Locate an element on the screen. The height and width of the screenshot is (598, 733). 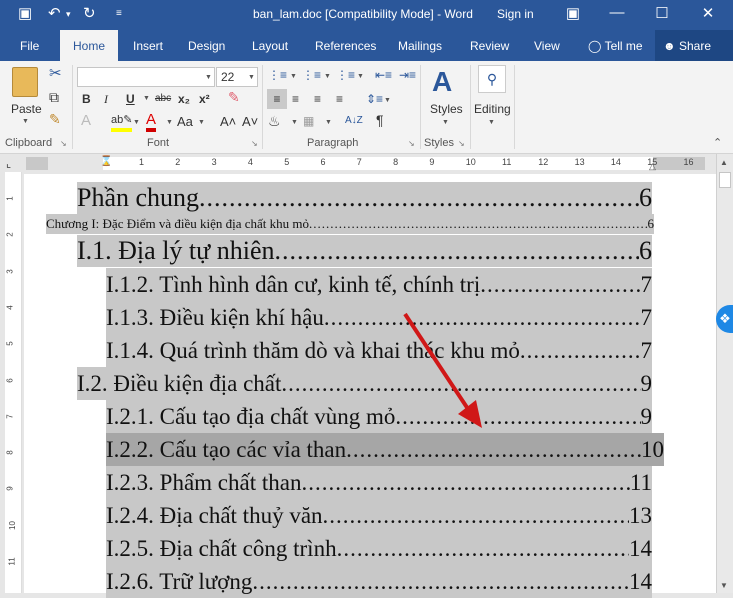
subscript-button: x₂ is located at coordinates (184, 99).